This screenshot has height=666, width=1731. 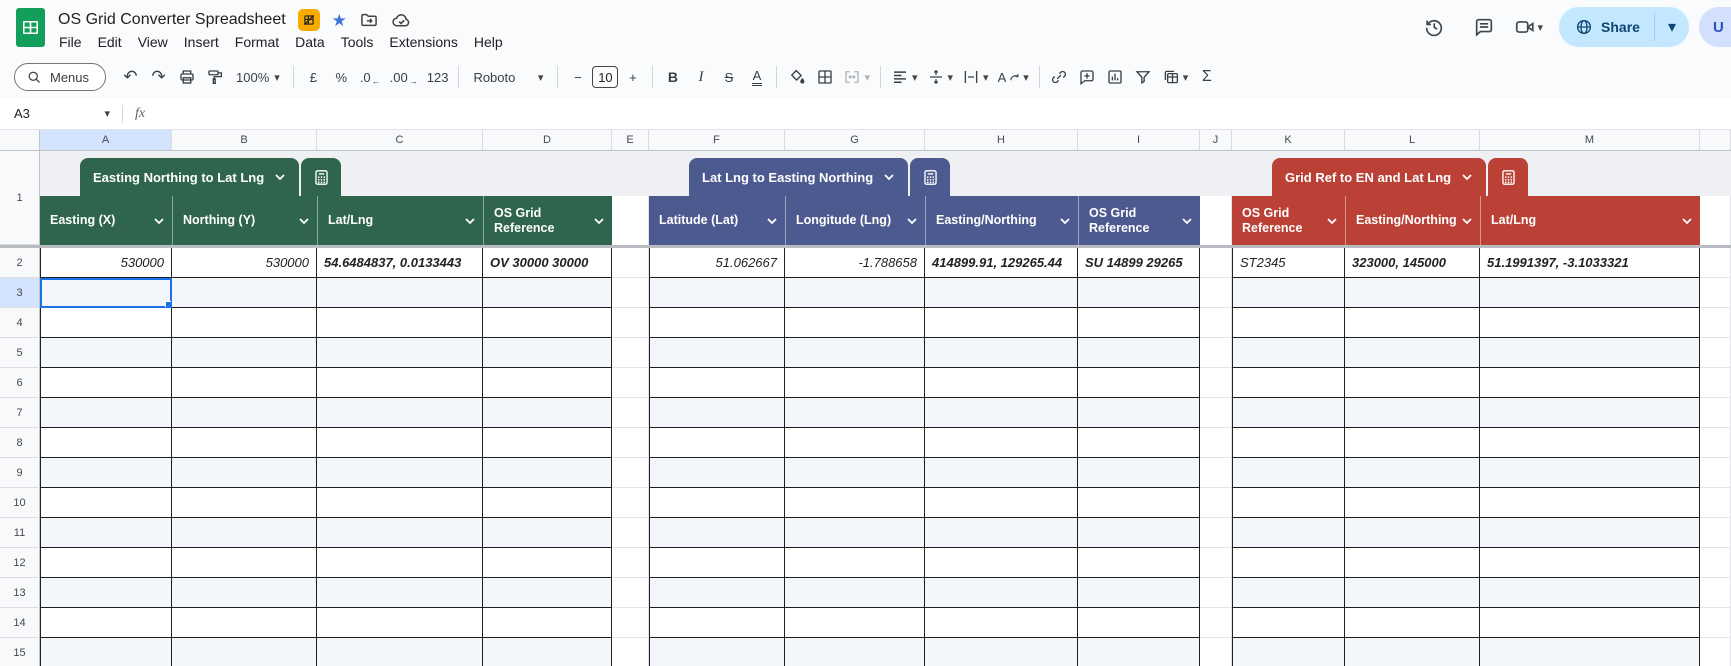 What do you see at coordinates (717, 220) in the screenshot?
I see `table-header-latitude-lat-: Latitude (Lat)` at bounding box center [717, 220].